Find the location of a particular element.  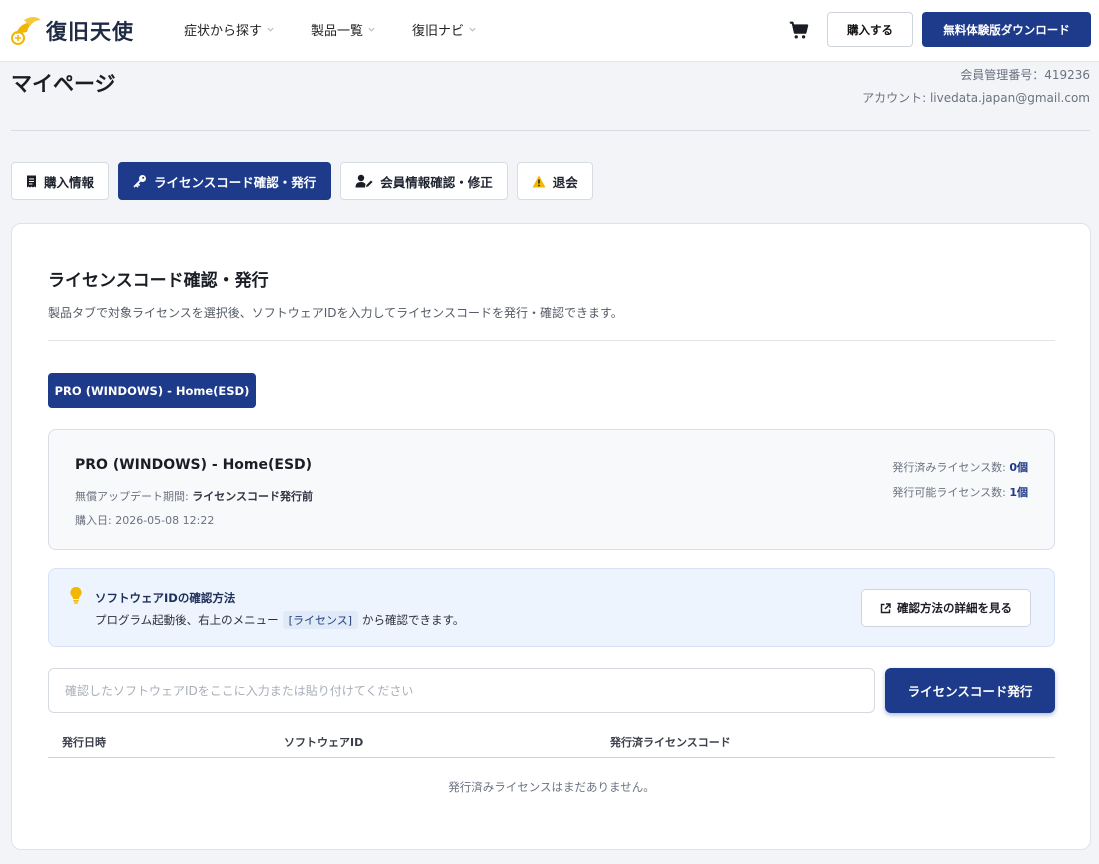

view-details-label: 確認方法の詳細を見る is located at coordinates (954, 608).